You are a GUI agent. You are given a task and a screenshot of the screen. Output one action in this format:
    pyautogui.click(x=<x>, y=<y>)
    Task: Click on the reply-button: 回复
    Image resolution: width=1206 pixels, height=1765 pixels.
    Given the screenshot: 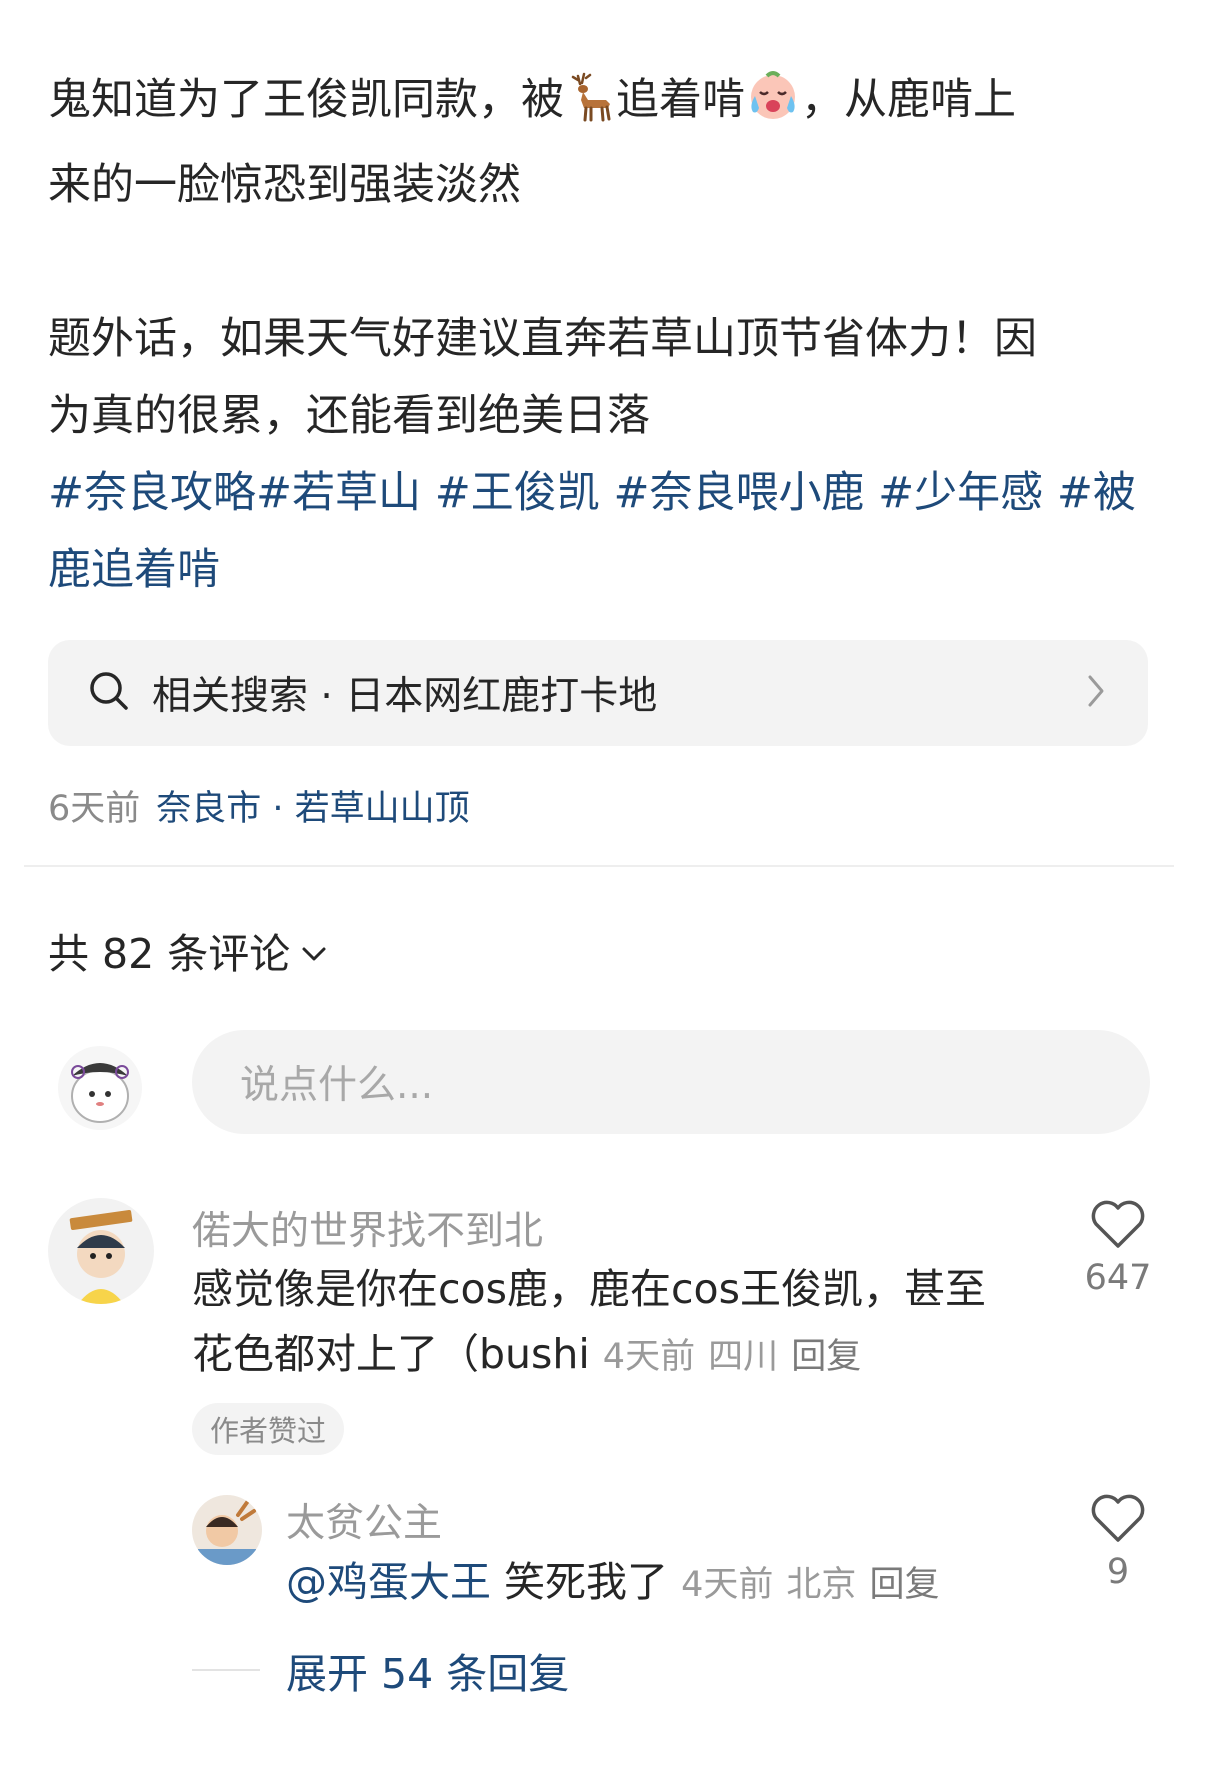 What is the action you would take?
    pyautogui.click(x=826, y=1357)
    